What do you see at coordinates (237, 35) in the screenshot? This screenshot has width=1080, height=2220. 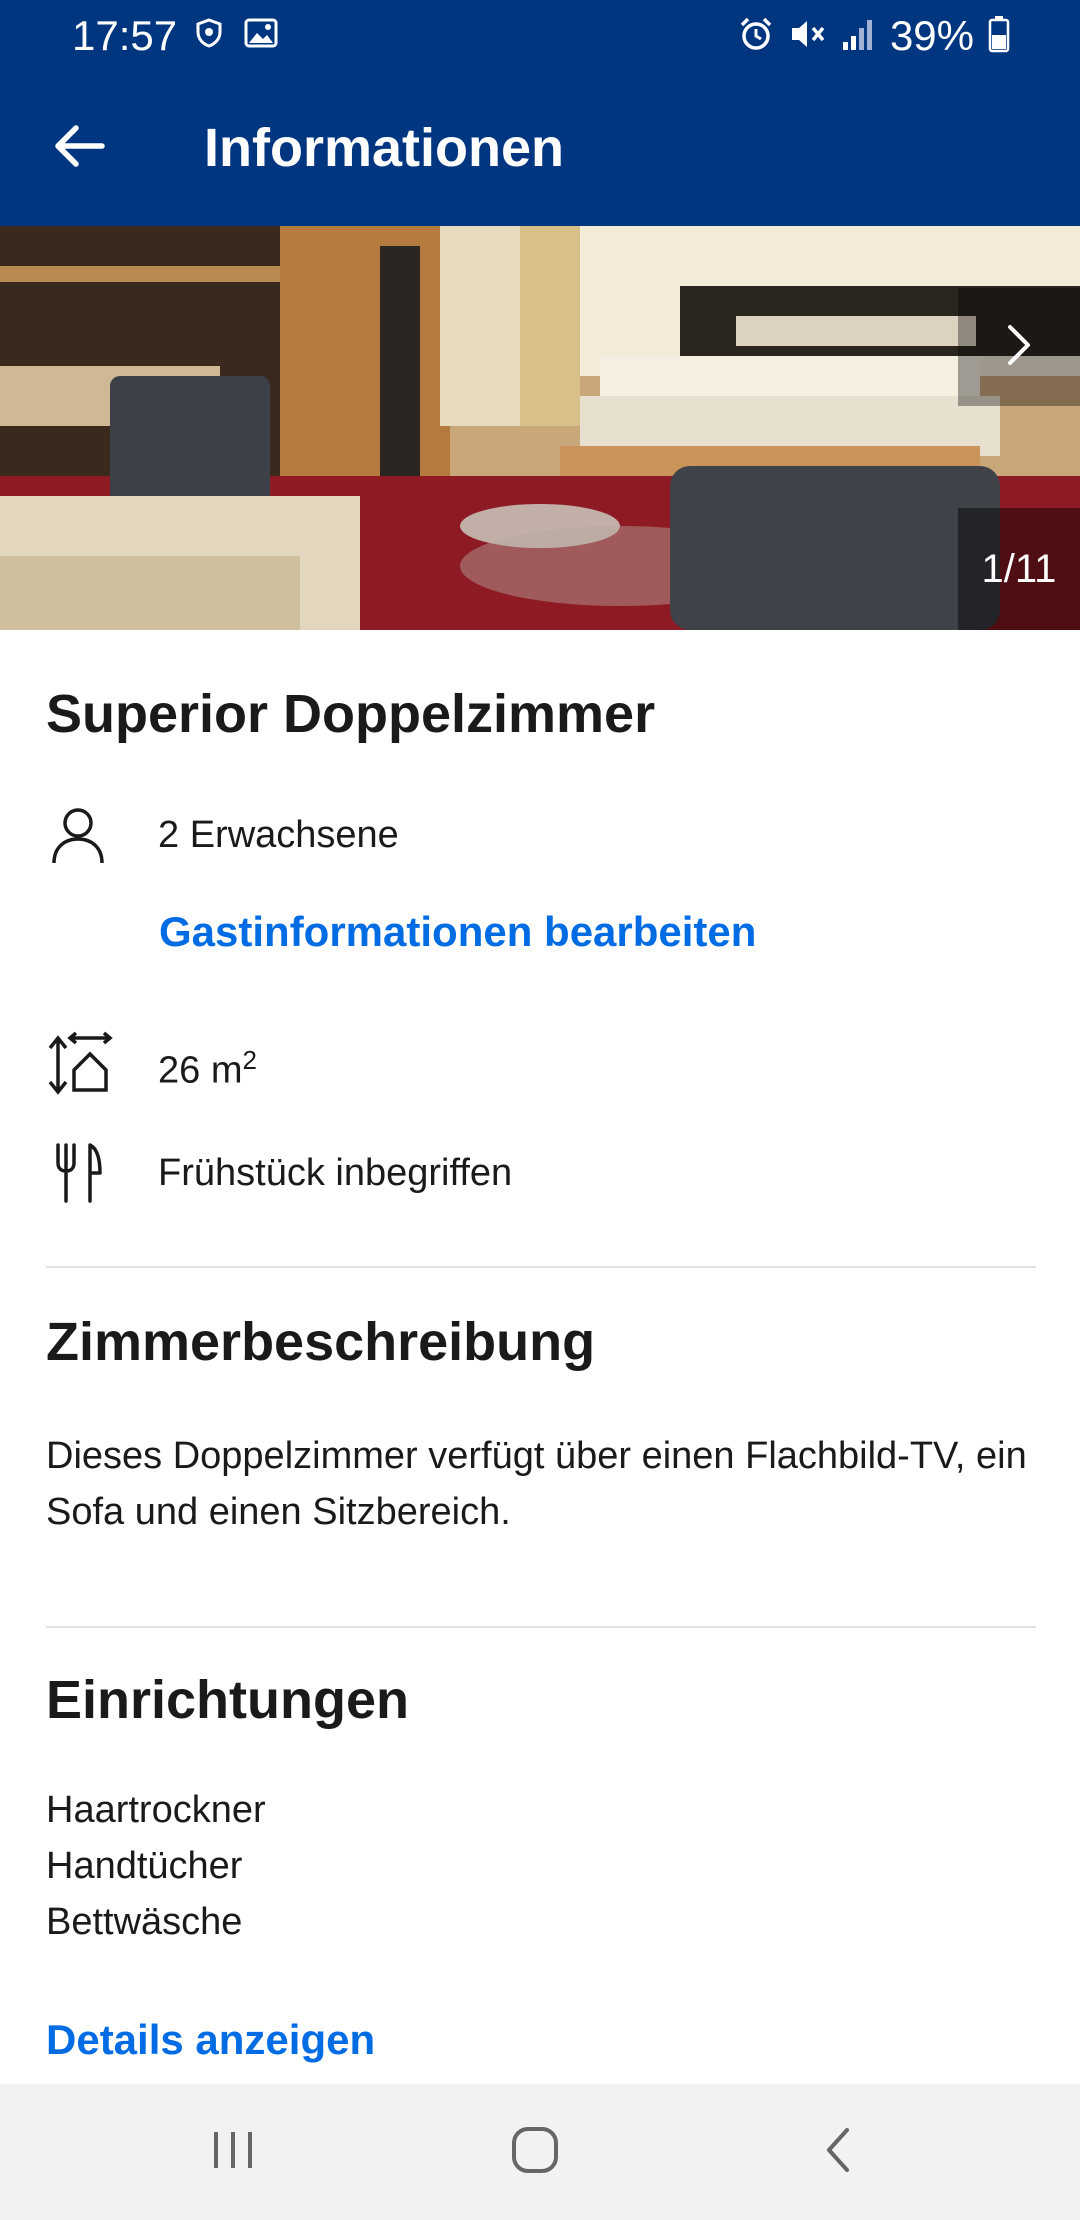 I see `status-left-icons` at bounding box center [237, 35].